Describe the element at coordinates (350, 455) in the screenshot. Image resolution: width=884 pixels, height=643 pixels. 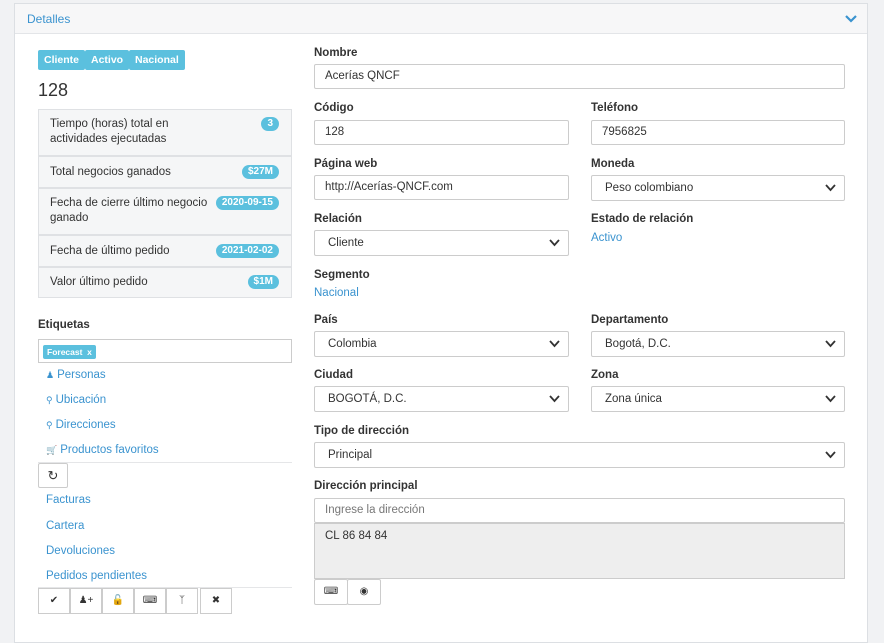
I see `tipo-direccion-value: Principal` at that location.